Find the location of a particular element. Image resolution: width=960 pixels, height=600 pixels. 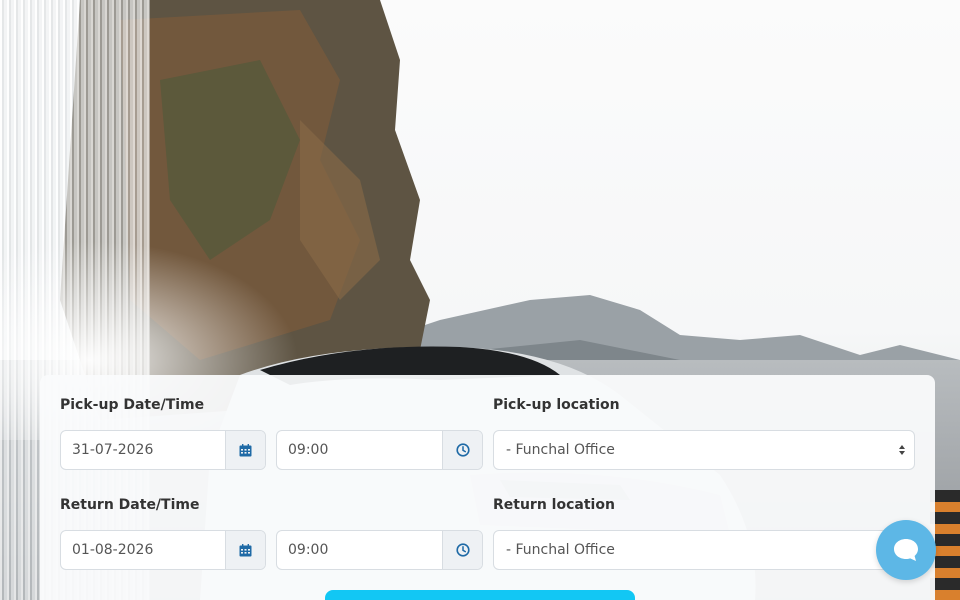

pickup-date-input: 31-07-2026 is located at coordinates (143, 450).